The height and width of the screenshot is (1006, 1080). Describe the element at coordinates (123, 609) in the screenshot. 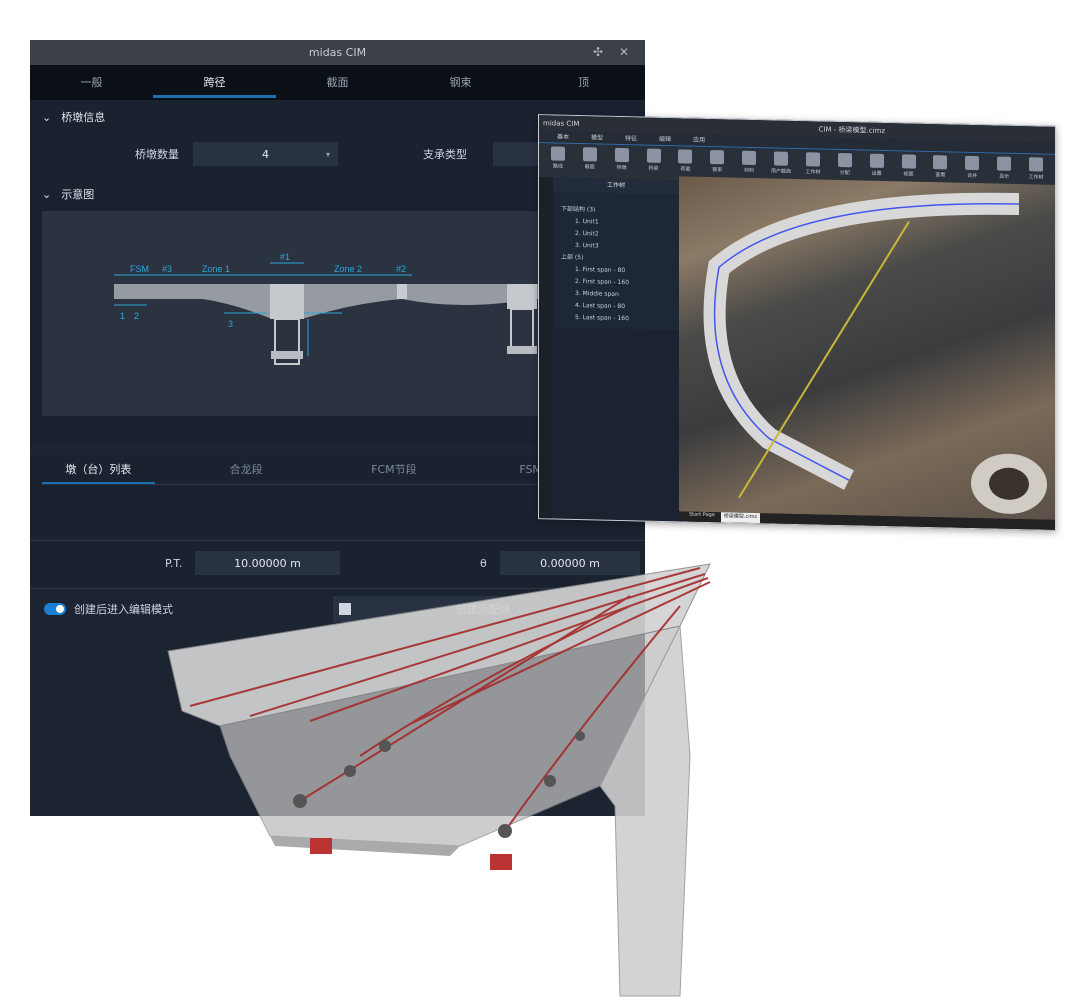

I see `toggle-label: 创建后进入编辑模式` at that location.